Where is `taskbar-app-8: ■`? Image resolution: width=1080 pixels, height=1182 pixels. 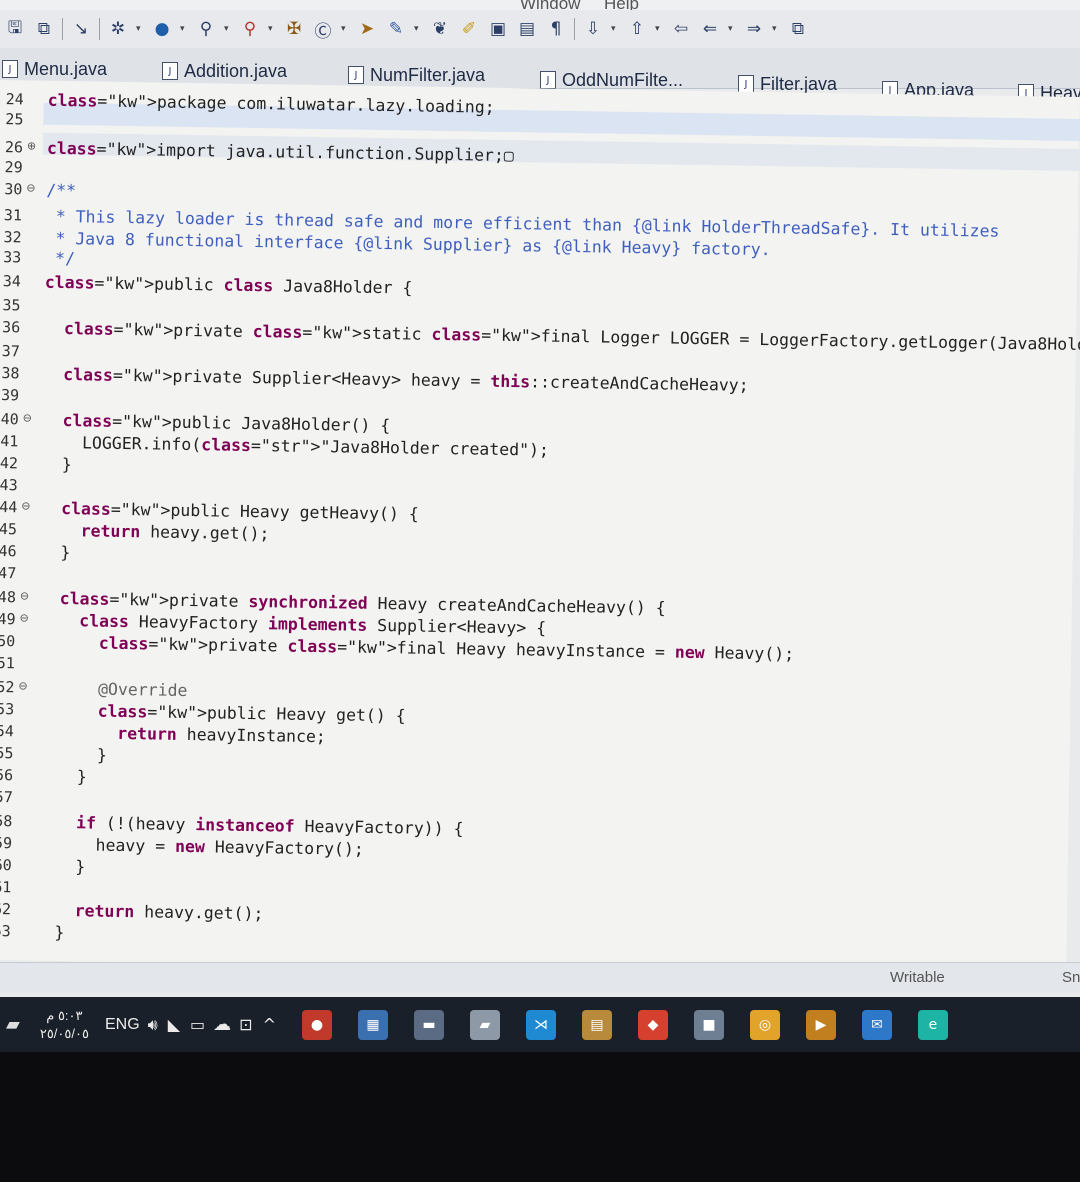
taskbar-app-8: ■ is located at coordinates (708, 1024).